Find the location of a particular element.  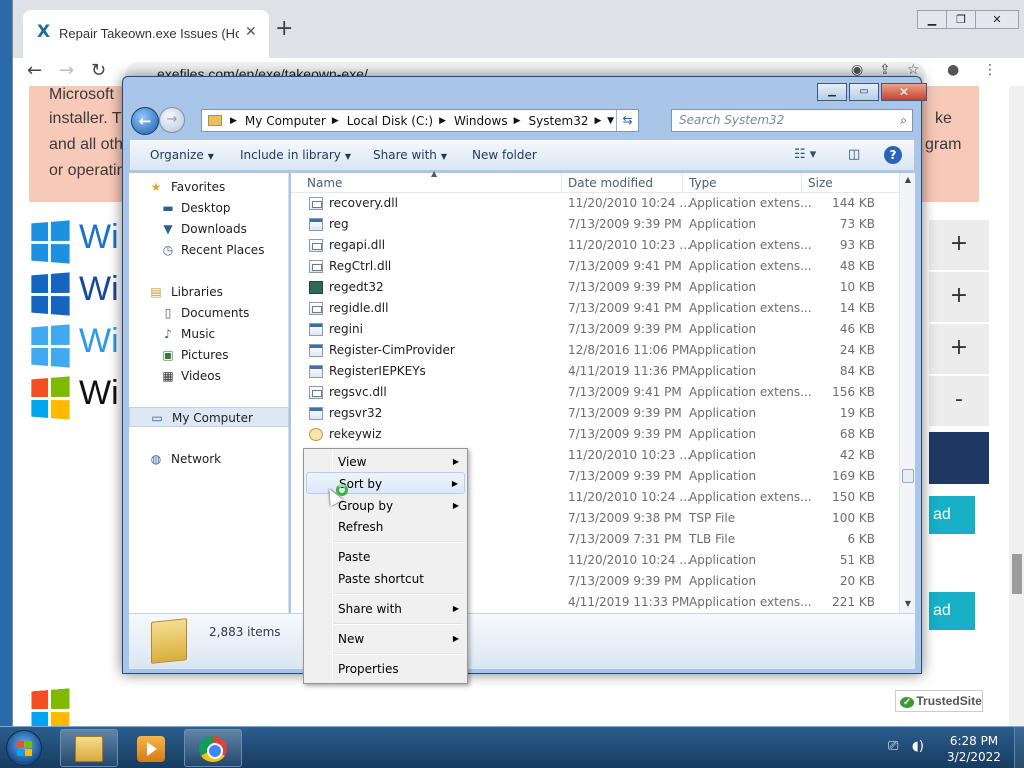

start-button is located at coordinates (24, 748).